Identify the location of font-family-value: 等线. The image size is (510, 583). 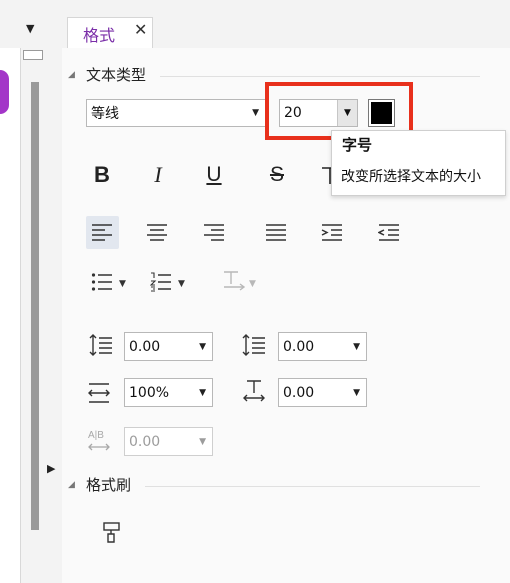
(105, 114).